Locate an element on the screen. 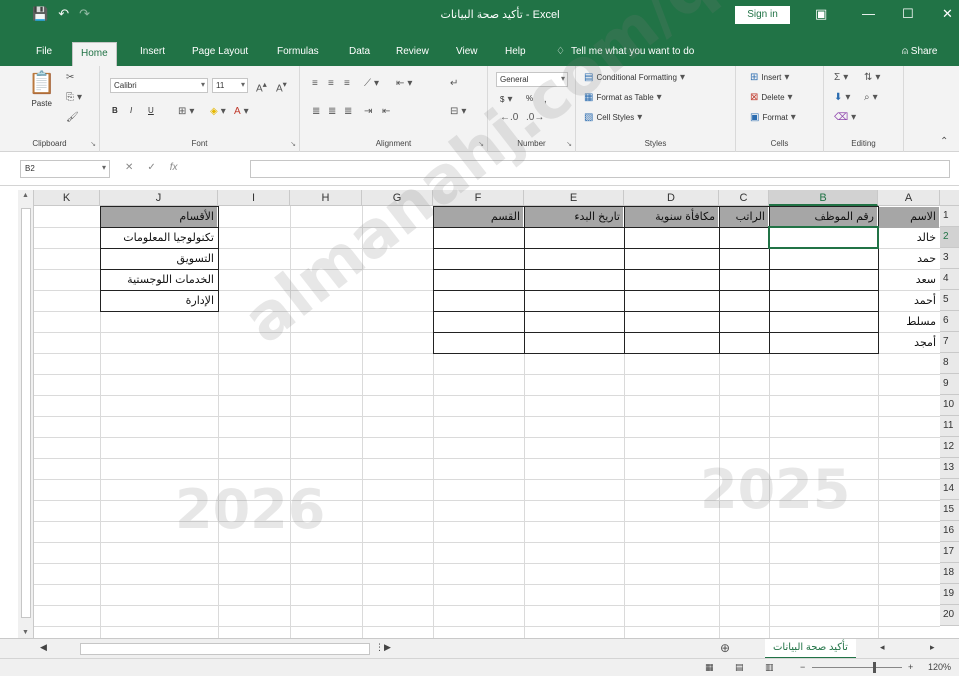 The height and width of the screenshot is (676, 959). font-name-select: Calibri ▾ is located at coordinates (159, 85).